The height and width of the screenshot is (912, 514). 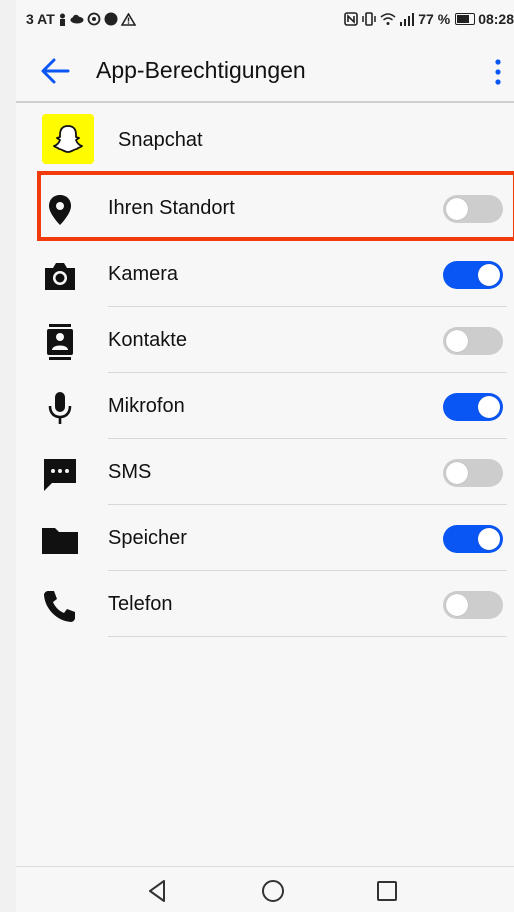 What do you see at coordinates (265, 472) in the screenshot?
I see `permission-row-sms: SMS` at bounding box center [265, 472].